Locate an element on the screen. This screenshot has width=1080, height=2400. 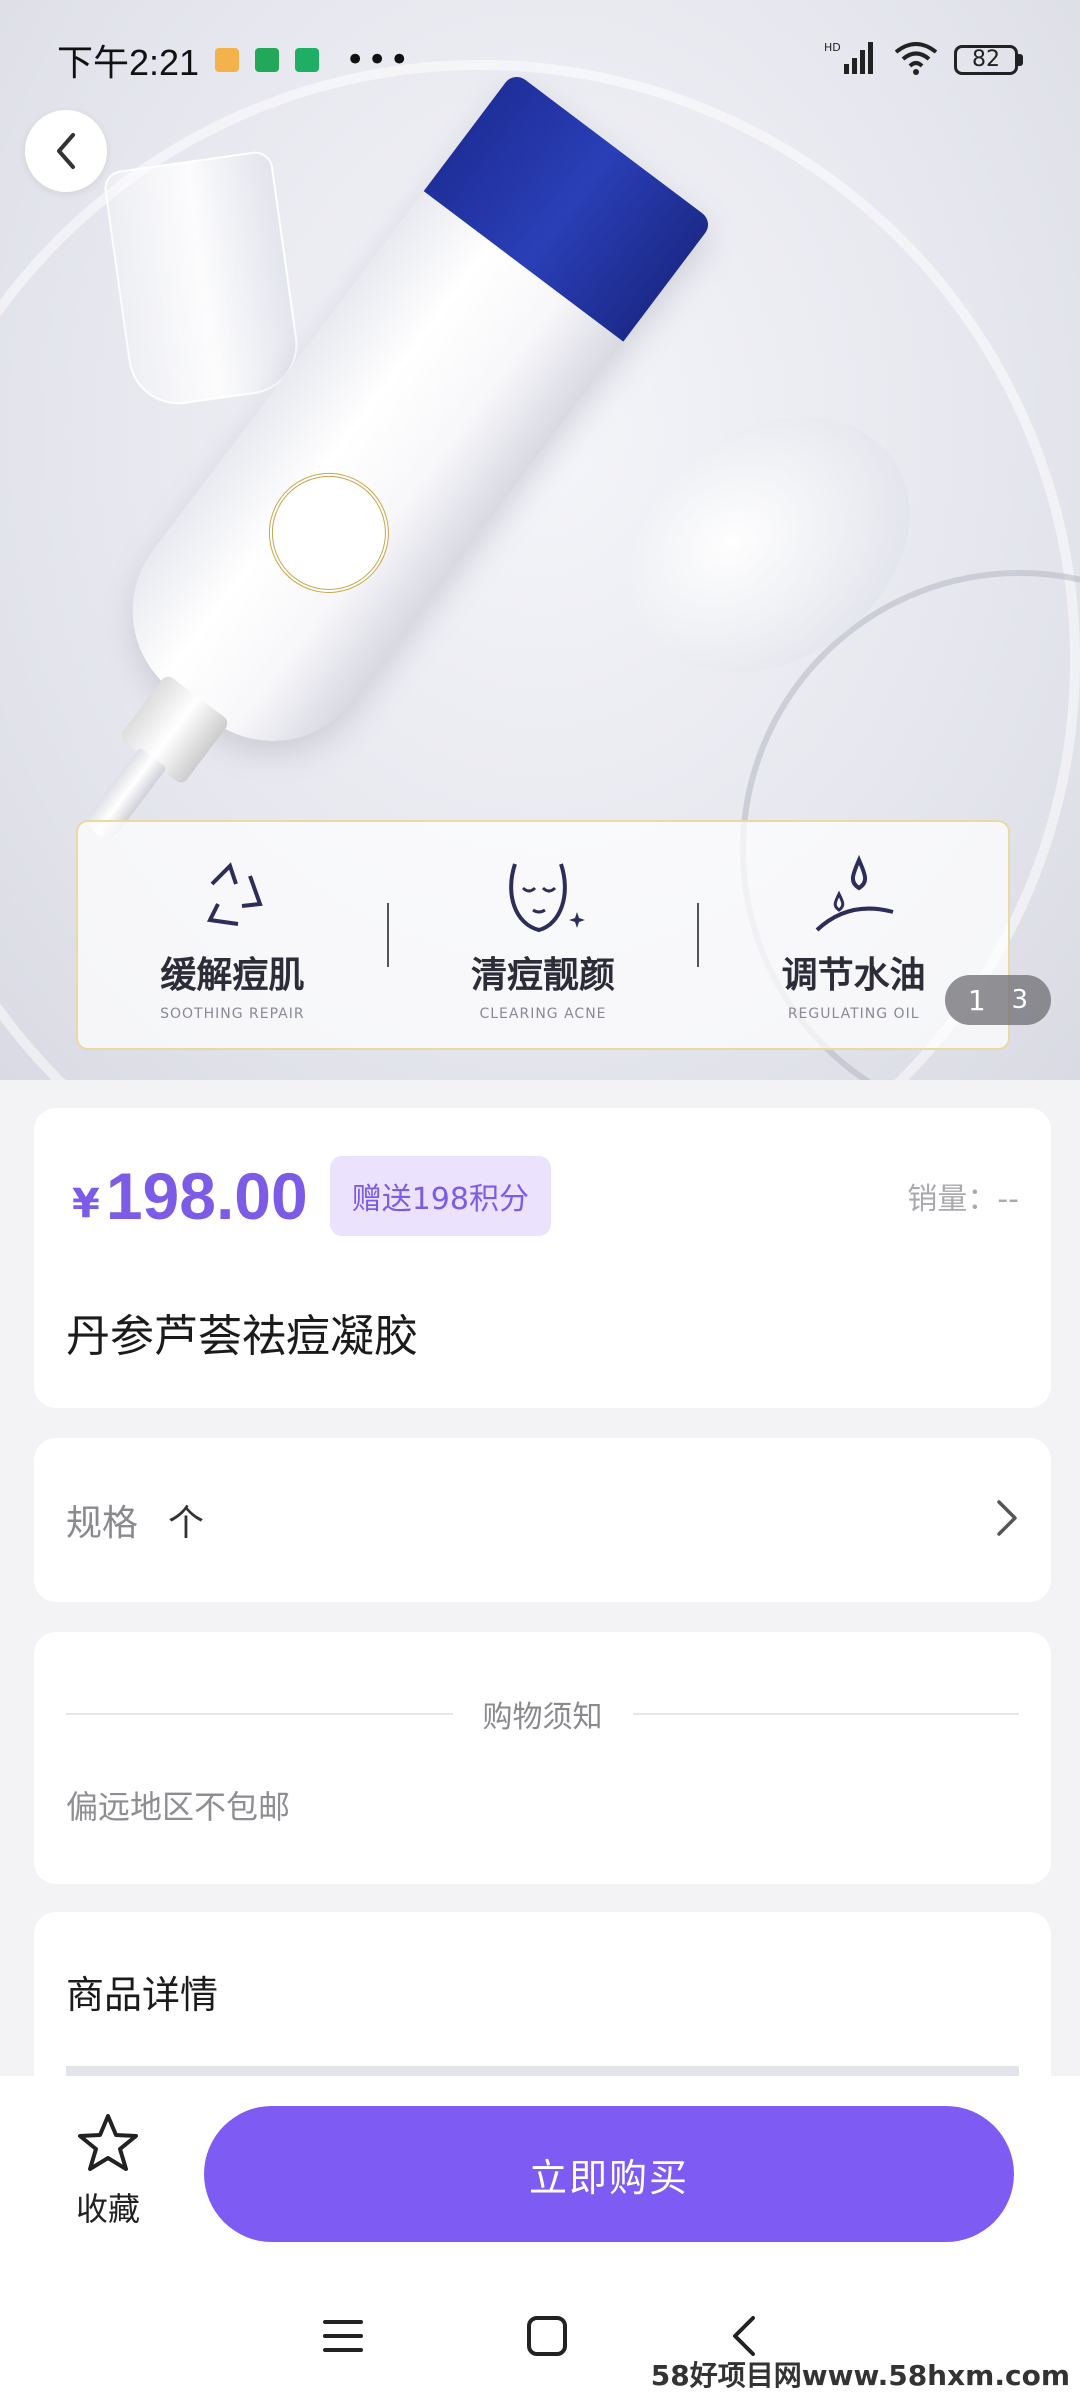
pager-total: 3 is located at coordinates (1020, 1000).